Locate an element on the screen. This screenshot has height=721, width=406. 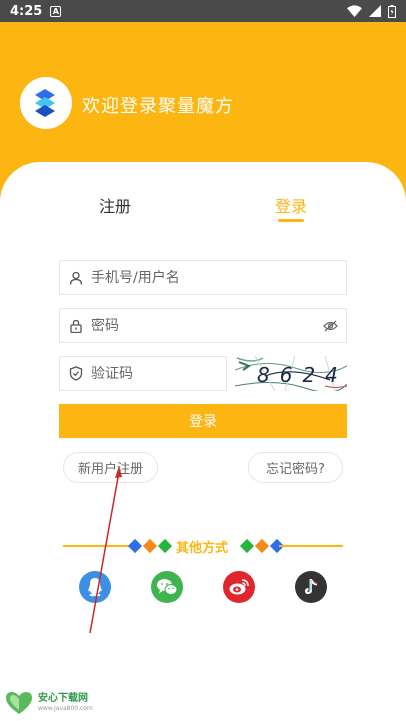
tiktok-login-button is located at coordinates (311, 587).